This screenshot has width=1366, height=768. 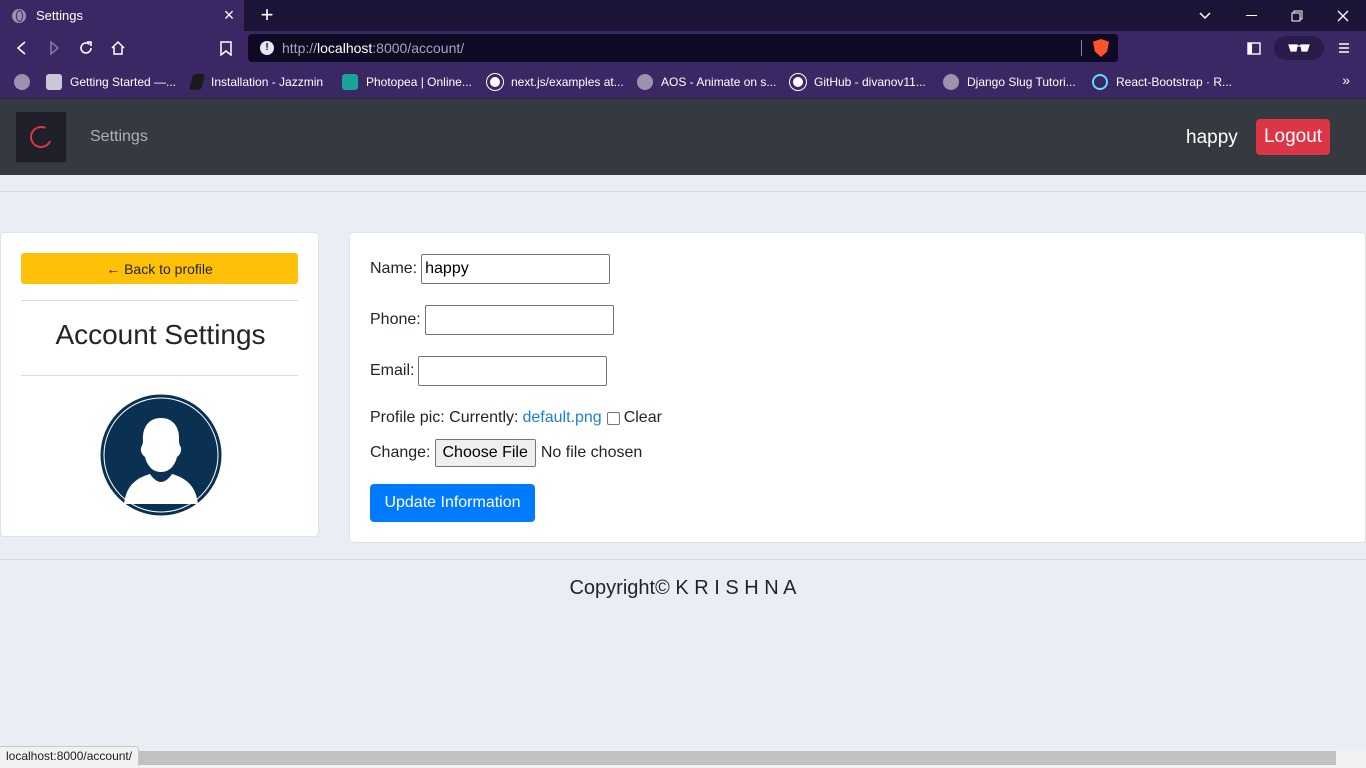 I want to click on tab-search-chevron-icon, so click(x=1205, y=15).